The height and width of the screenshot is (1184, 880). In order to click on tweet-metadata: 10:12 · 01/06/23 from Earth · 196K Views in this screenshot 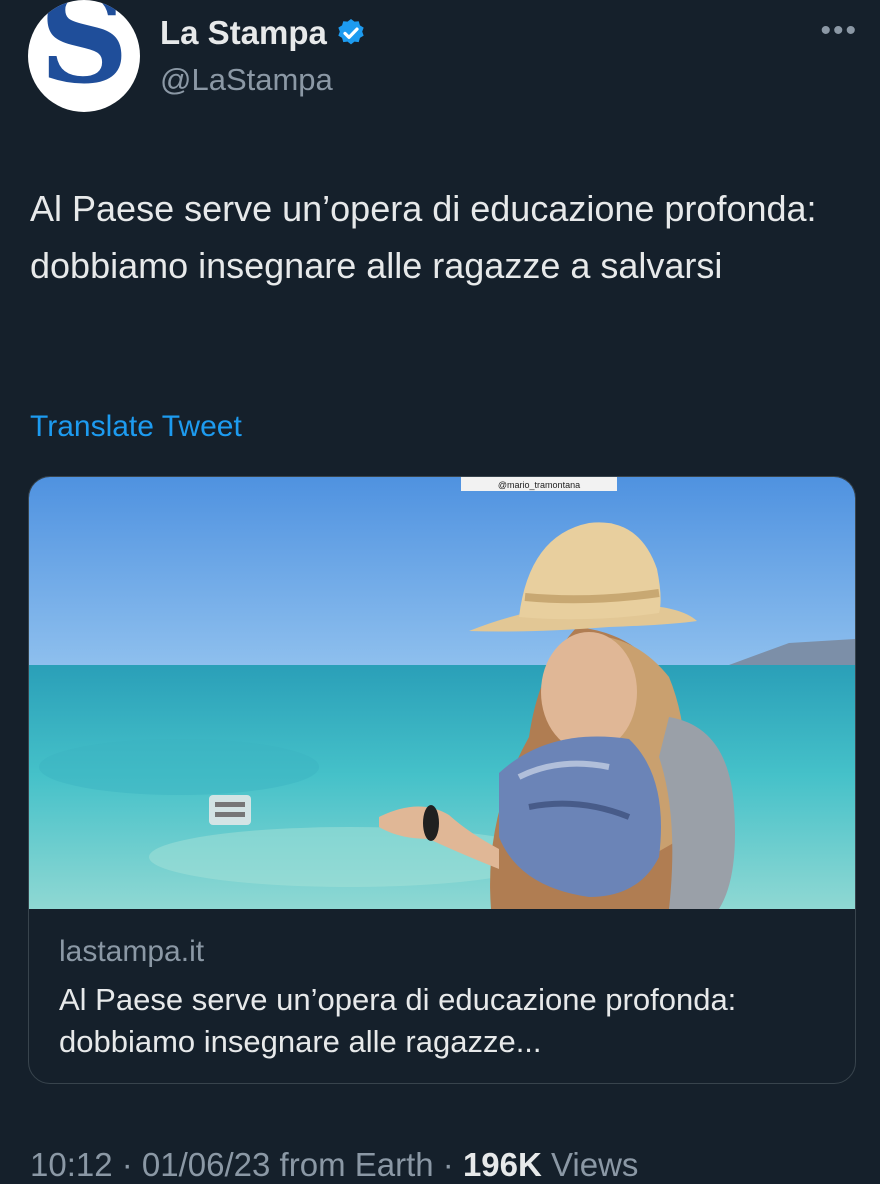, I will do `click(334, 1165)`.